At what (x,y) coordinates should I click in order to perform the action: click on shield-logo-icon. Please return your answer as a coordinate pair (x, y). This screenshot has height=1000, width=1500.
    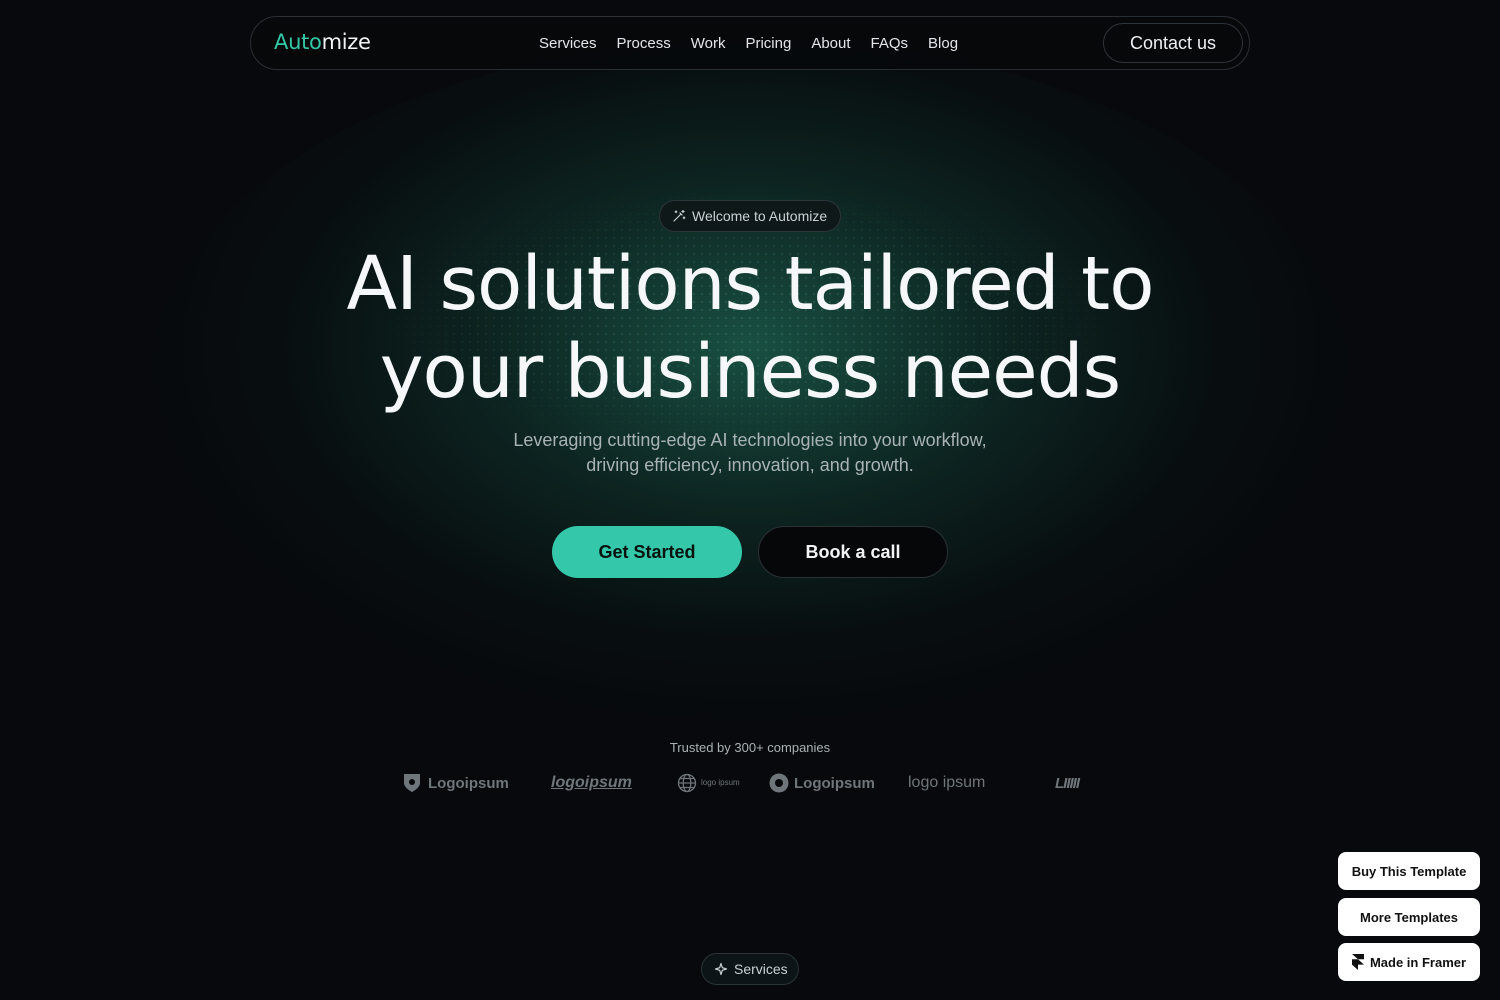
    Looking at the image, I should click on (413, 783).